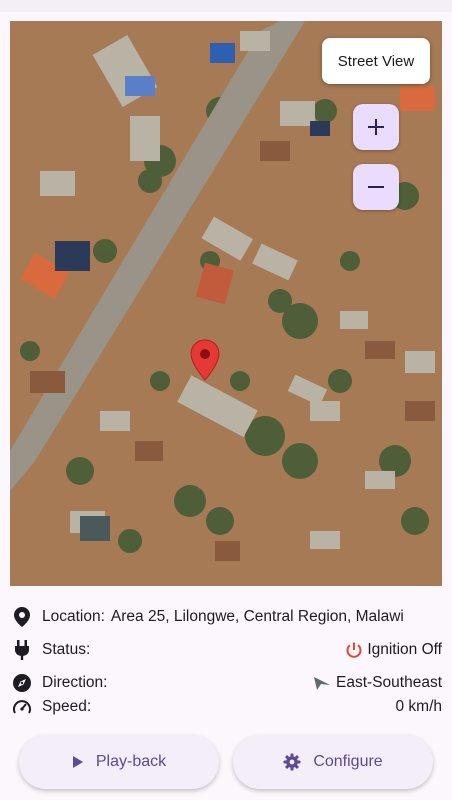  Describe the element at coordinates (75, 682) in the screenshot. I see `direction-label: Direction:` at that location.